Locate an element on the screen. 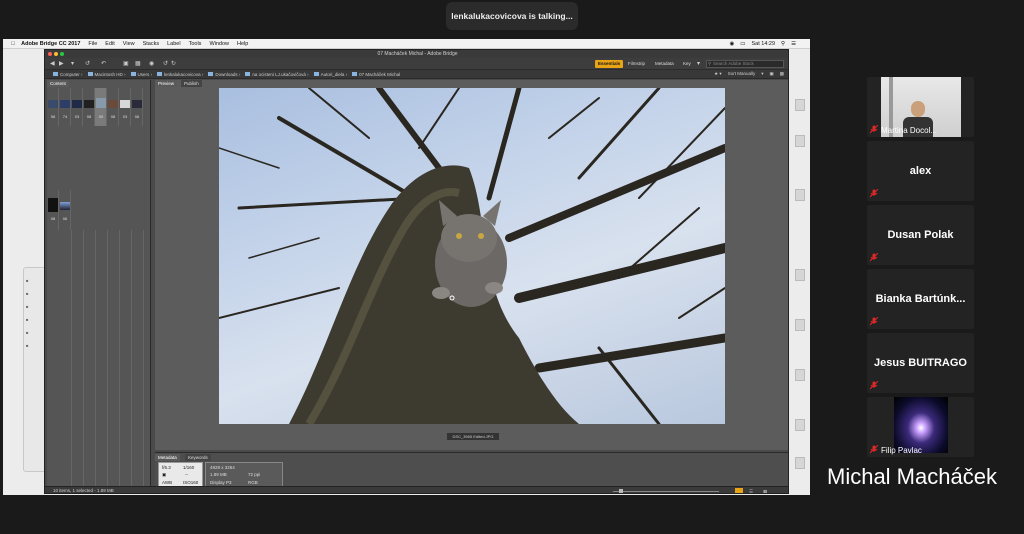 The height and width of the screenshot is (534, 1024). tab-publish: Publish is located at coordinates (191, 83).